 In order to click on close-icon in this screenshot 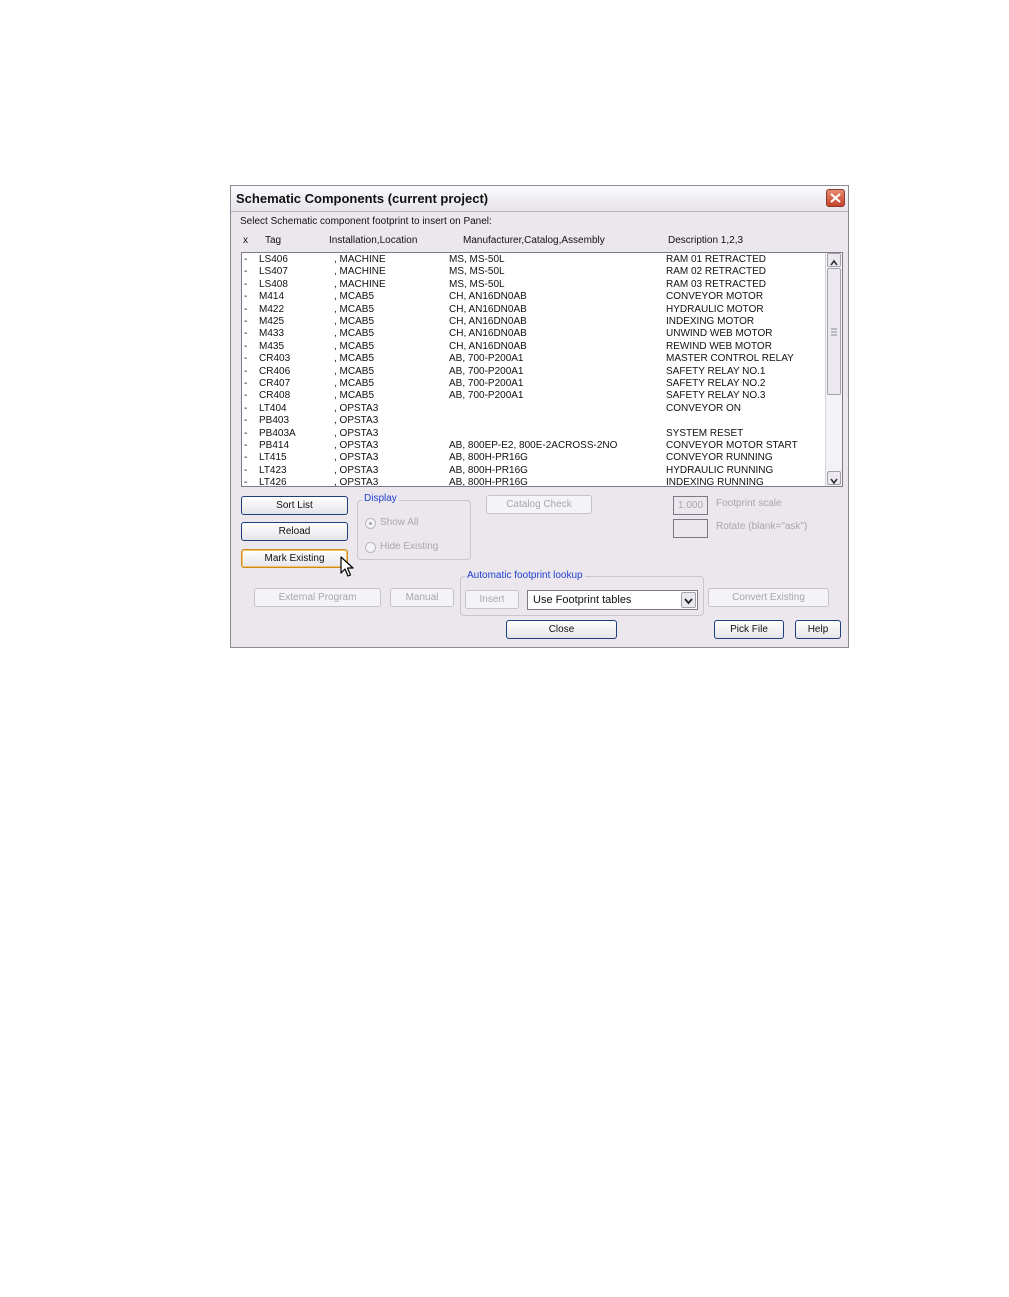, I will do `click(835, 198)`.